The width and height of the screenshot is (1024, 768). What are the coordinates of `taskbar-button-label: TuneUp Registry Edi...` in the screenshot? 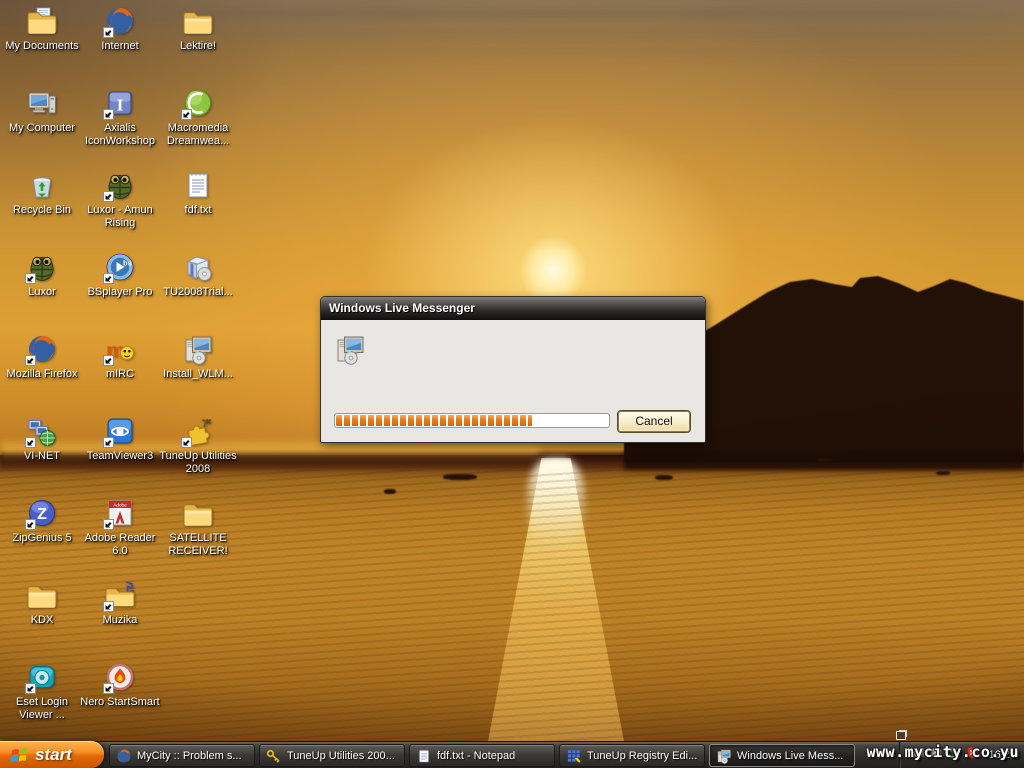 It's located at (642, 755).